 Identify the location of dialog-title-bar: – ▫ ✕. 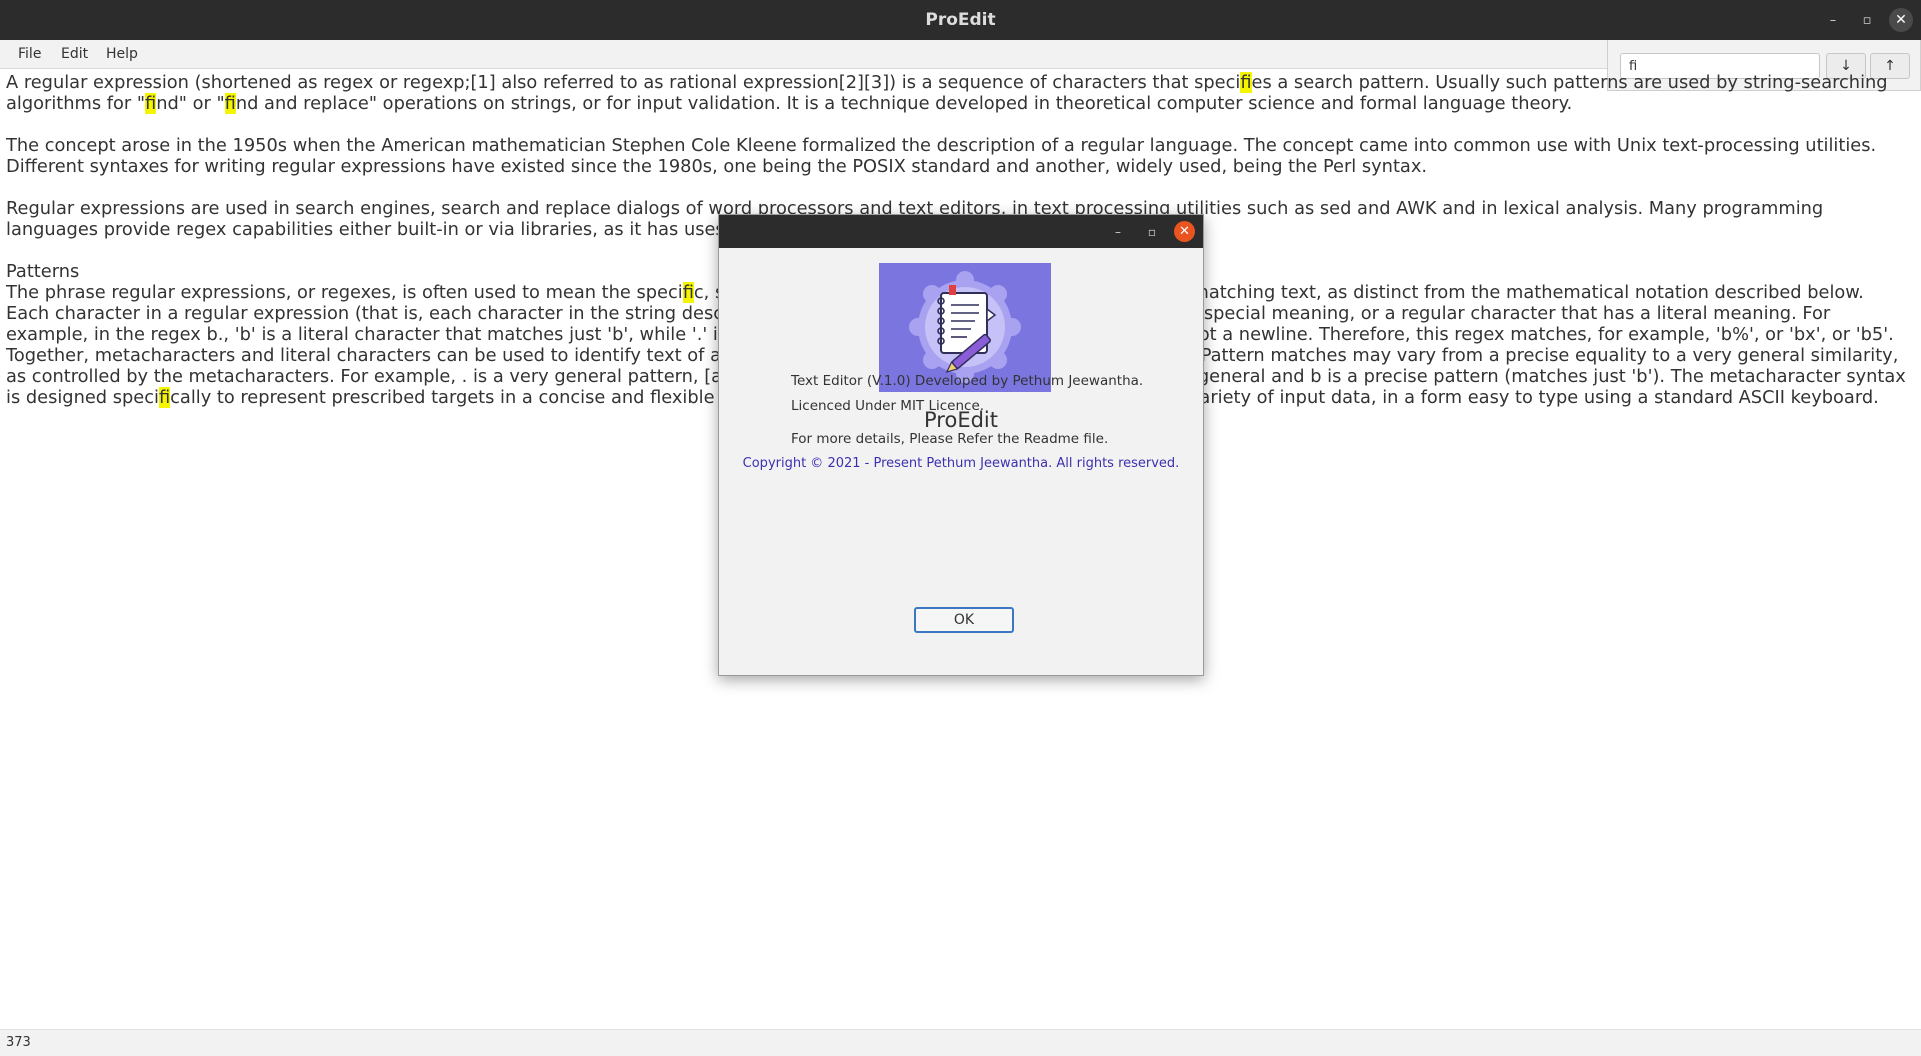
(961, 231).